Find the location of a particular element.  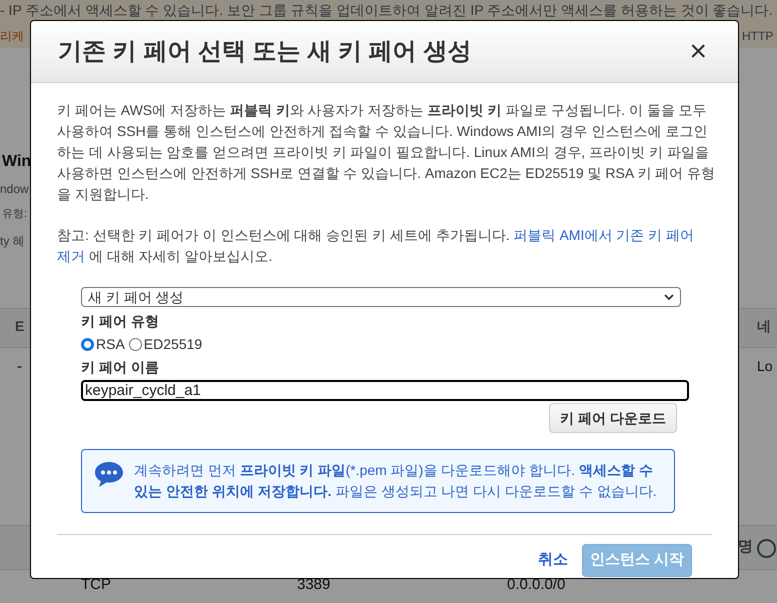

chevron-down-icon is located at coordinates (669, 297).